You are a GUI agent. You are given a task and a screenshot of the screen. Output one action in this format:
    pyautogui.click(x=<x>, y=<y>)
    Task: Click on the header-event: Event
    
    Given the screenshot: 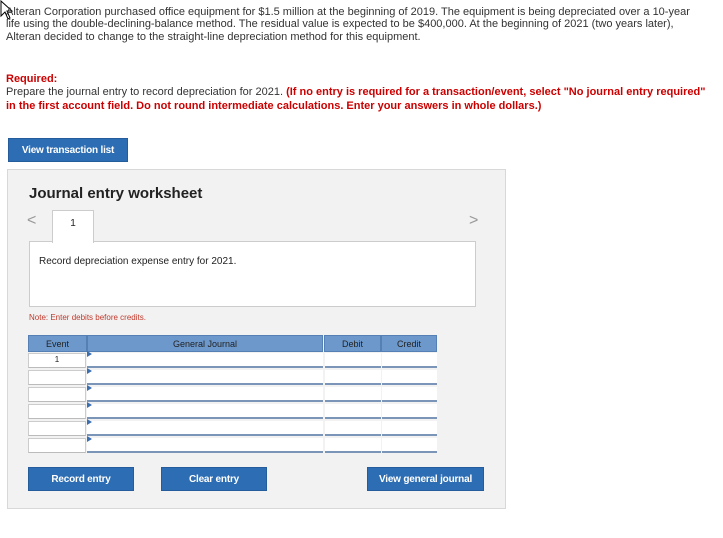 What is the action you would take?
    pyautogui.click(x=57, y=343)
    